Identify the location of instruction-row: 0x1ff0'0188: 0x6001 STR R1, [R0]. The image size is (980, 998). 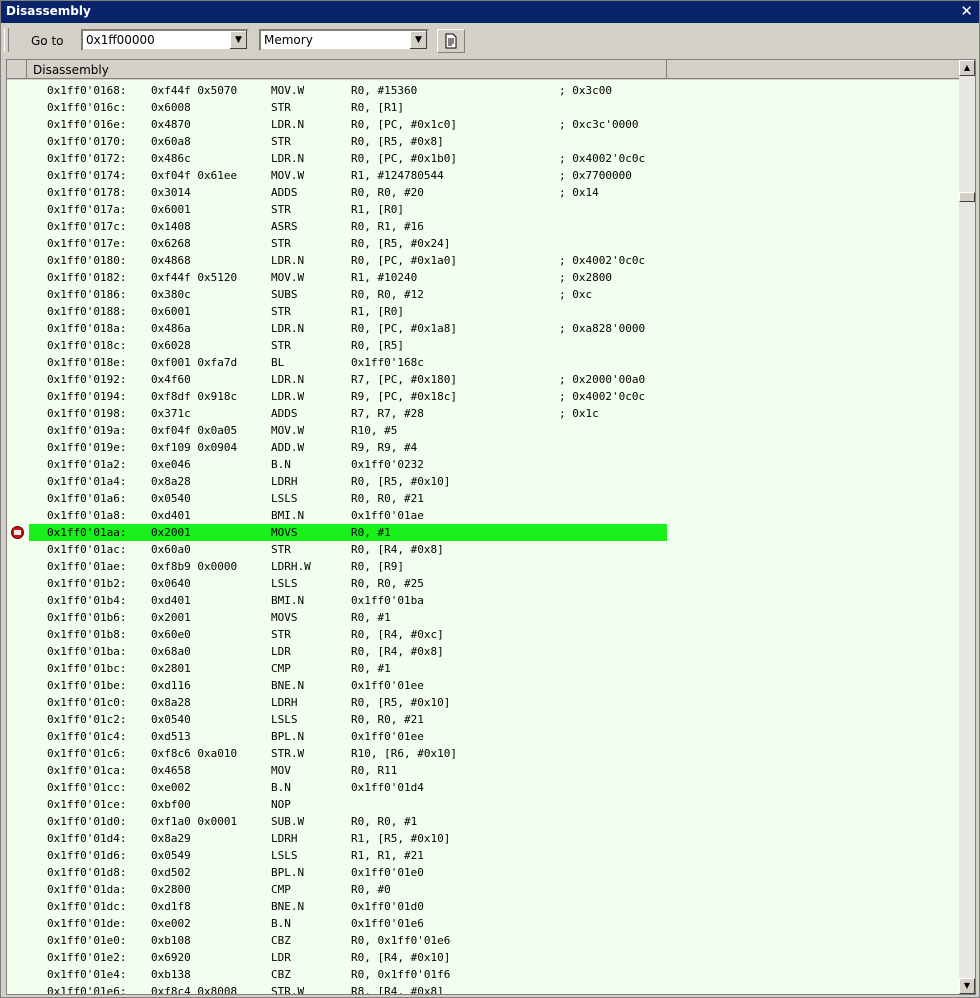
(483, 311).